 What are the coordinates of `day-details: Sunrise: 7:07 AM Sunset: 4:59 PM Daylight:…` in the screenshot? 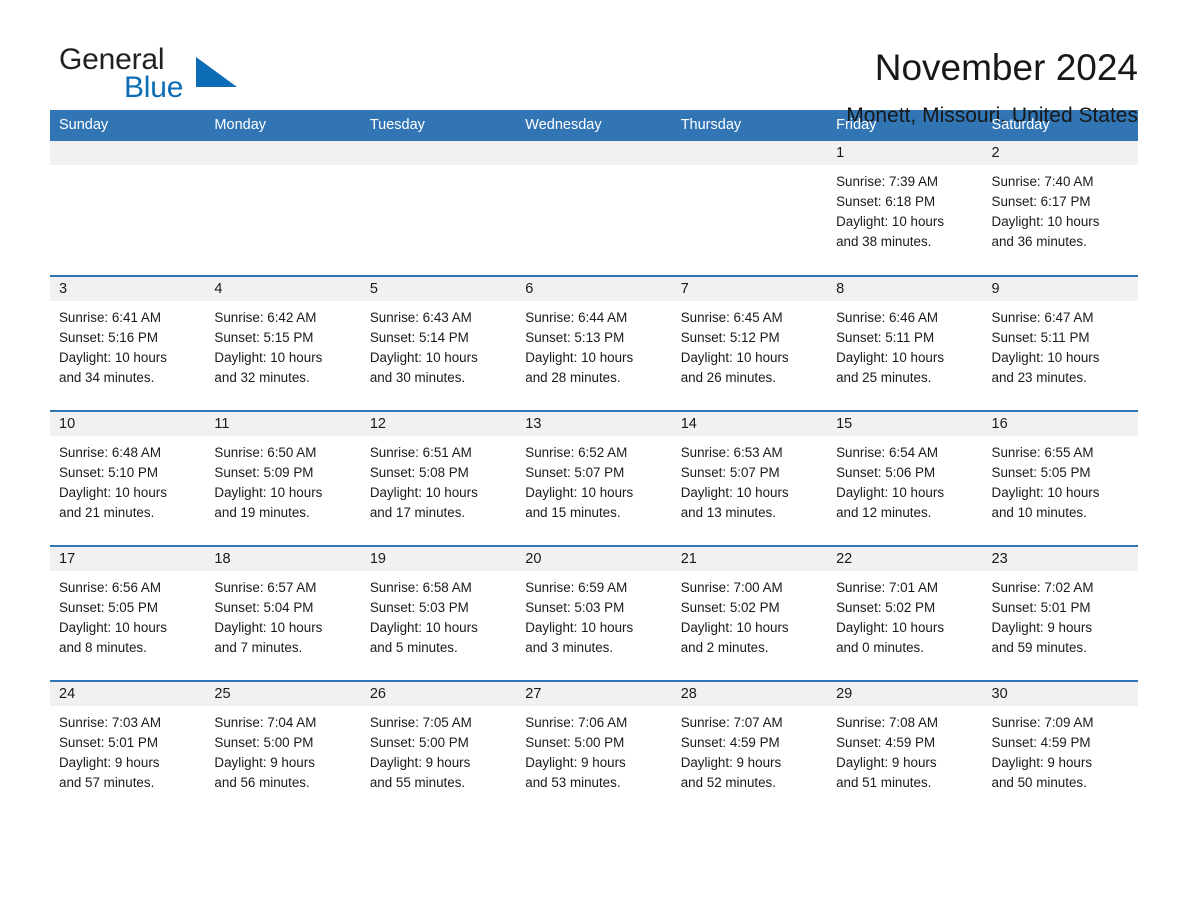 It's located at (749, 749).